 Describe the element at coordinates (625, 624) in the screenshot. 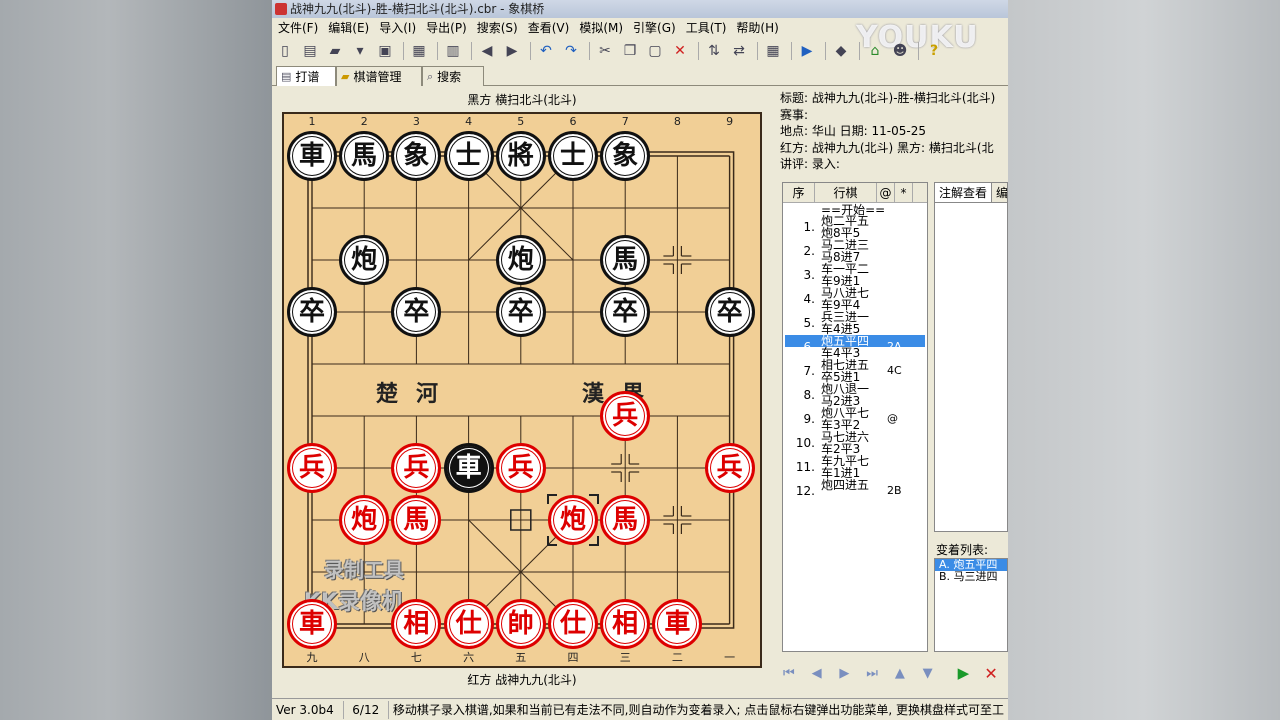

I see `red-elephant-2-piece: 相` at that location.